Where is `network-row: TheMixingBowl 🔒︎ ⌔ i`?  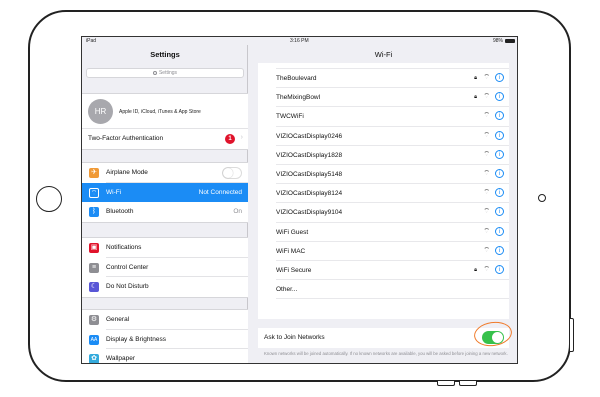 network-row: TheMixingBowl 🔒︎ ⌔ i is located at coordinates (383, 98).